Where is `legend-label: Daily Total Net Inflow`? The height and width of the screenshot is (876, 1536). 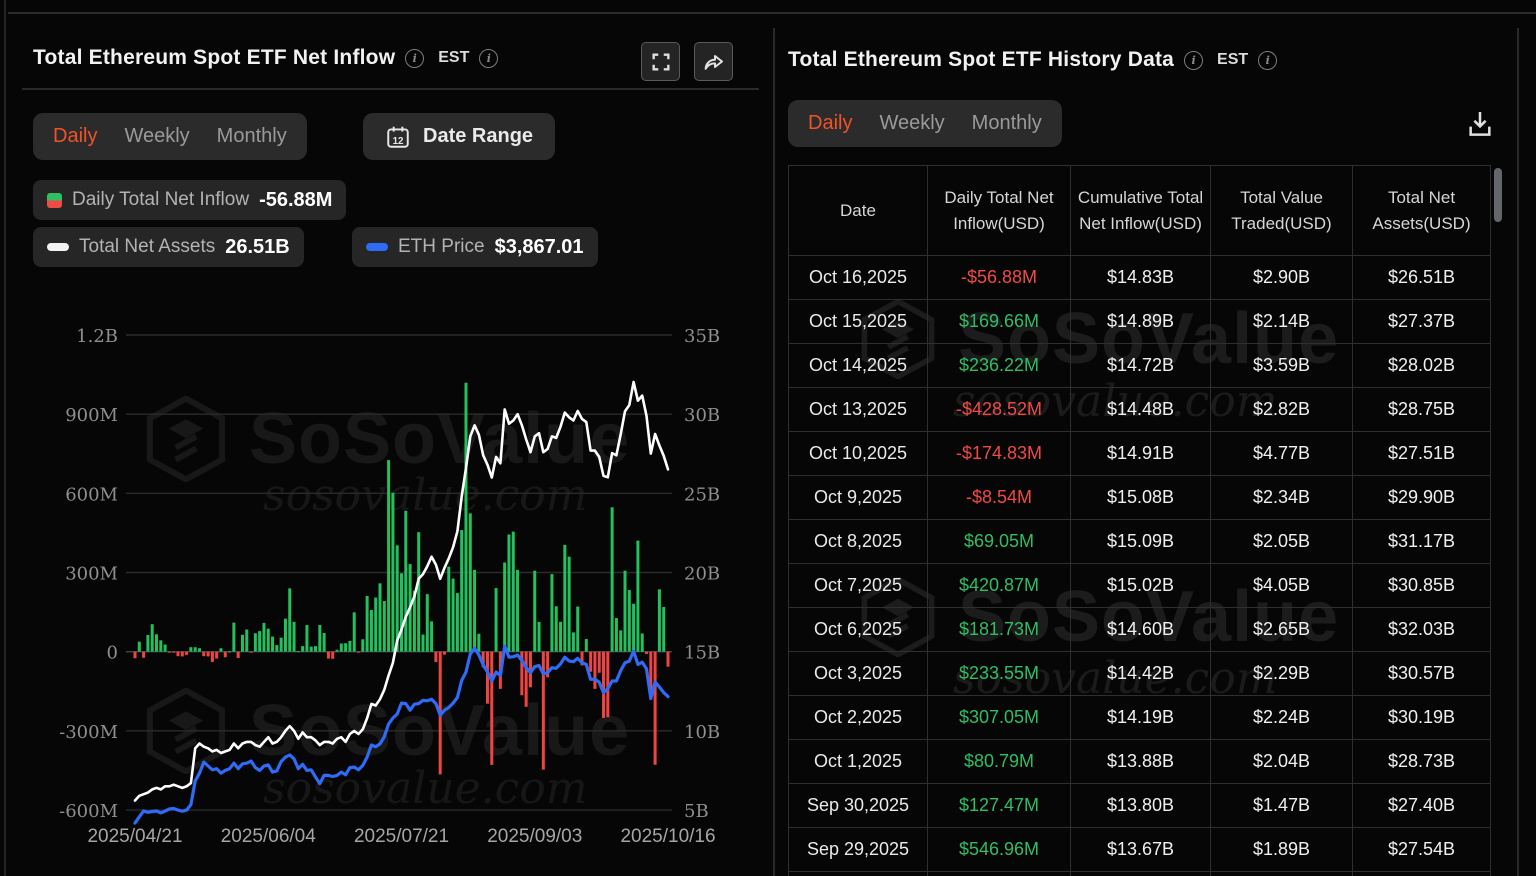
legend-label: Daily Total Net Inflow is located at coordinates (161, 199).